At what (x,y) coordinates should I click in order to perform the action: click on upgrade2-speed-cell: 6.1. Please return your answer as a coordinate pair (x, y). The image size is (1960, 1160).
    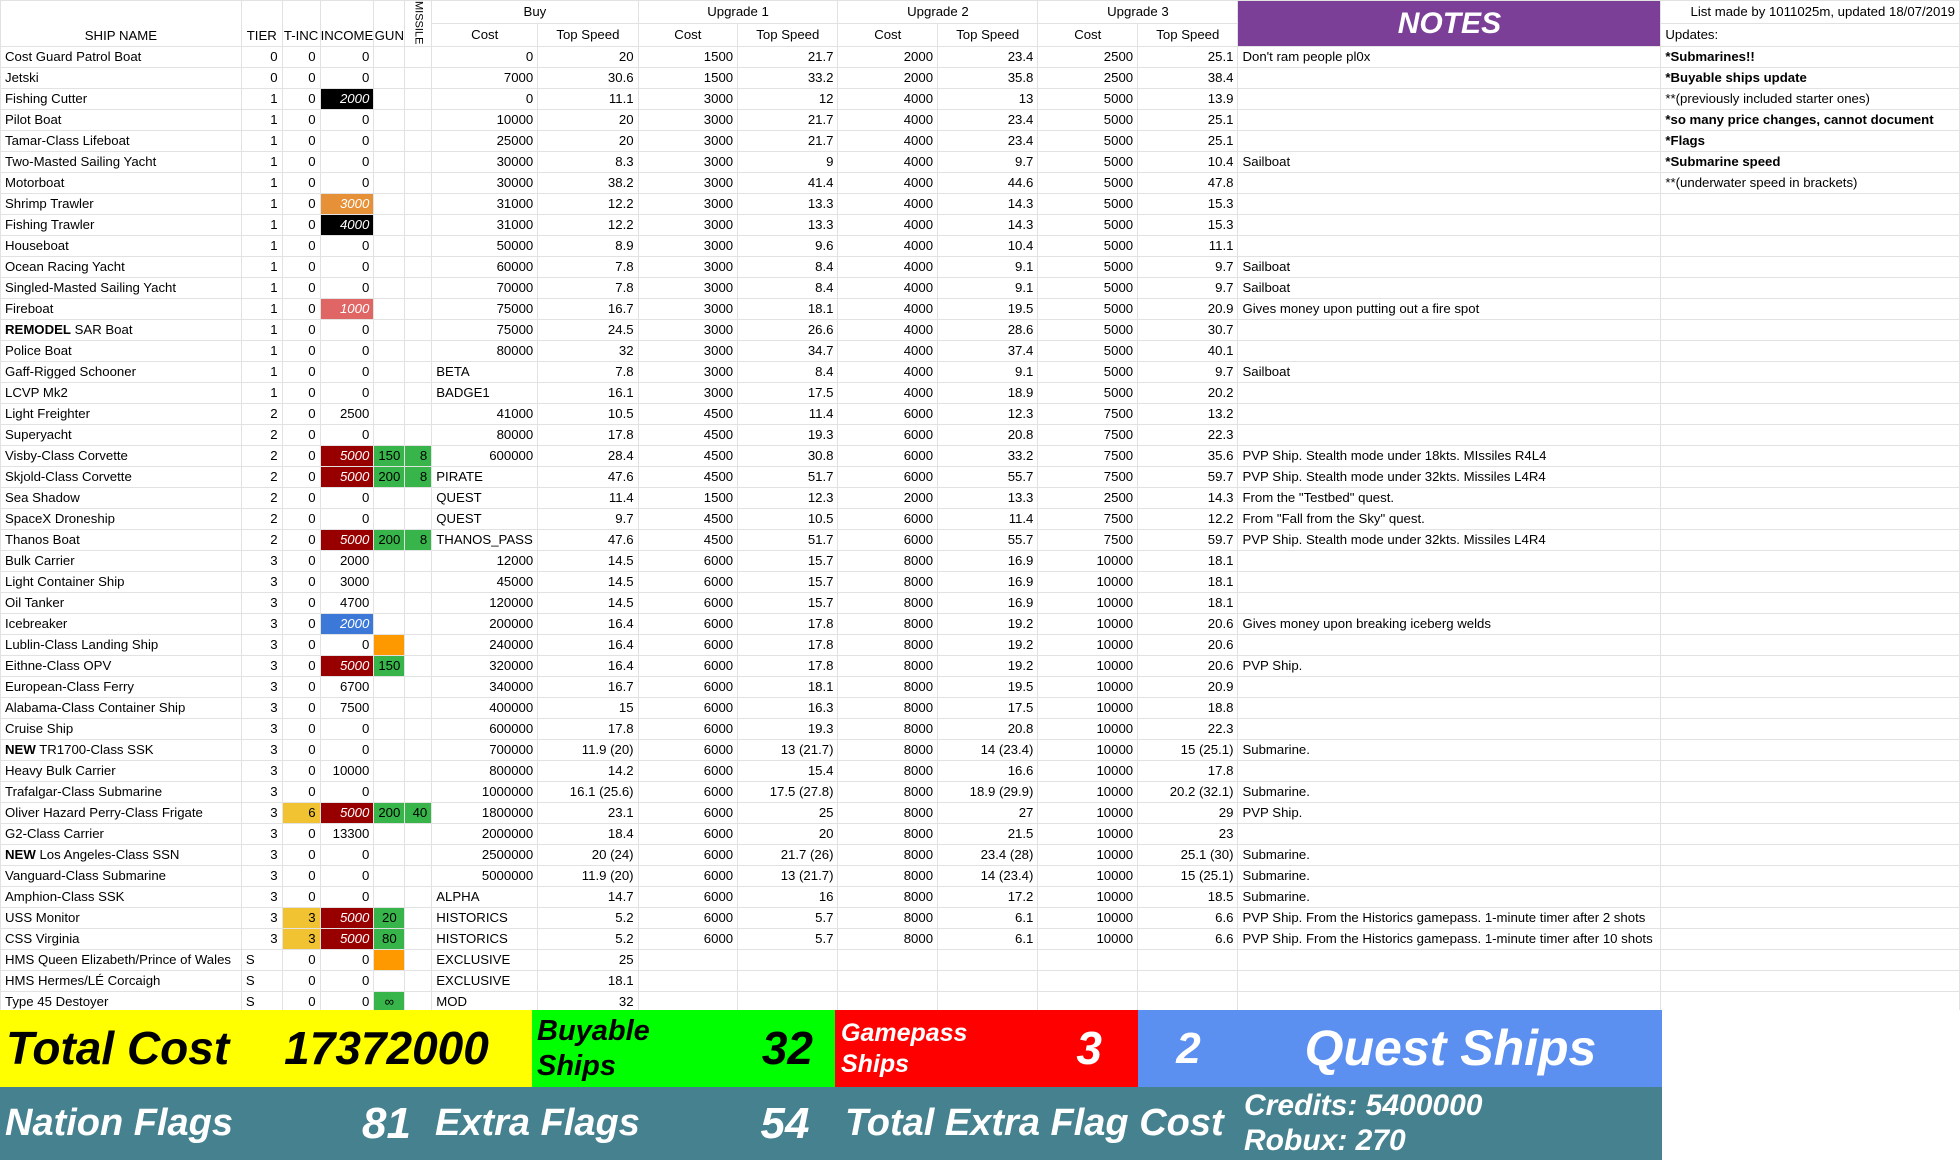
    Looking at the image, I should click on (988, 939).